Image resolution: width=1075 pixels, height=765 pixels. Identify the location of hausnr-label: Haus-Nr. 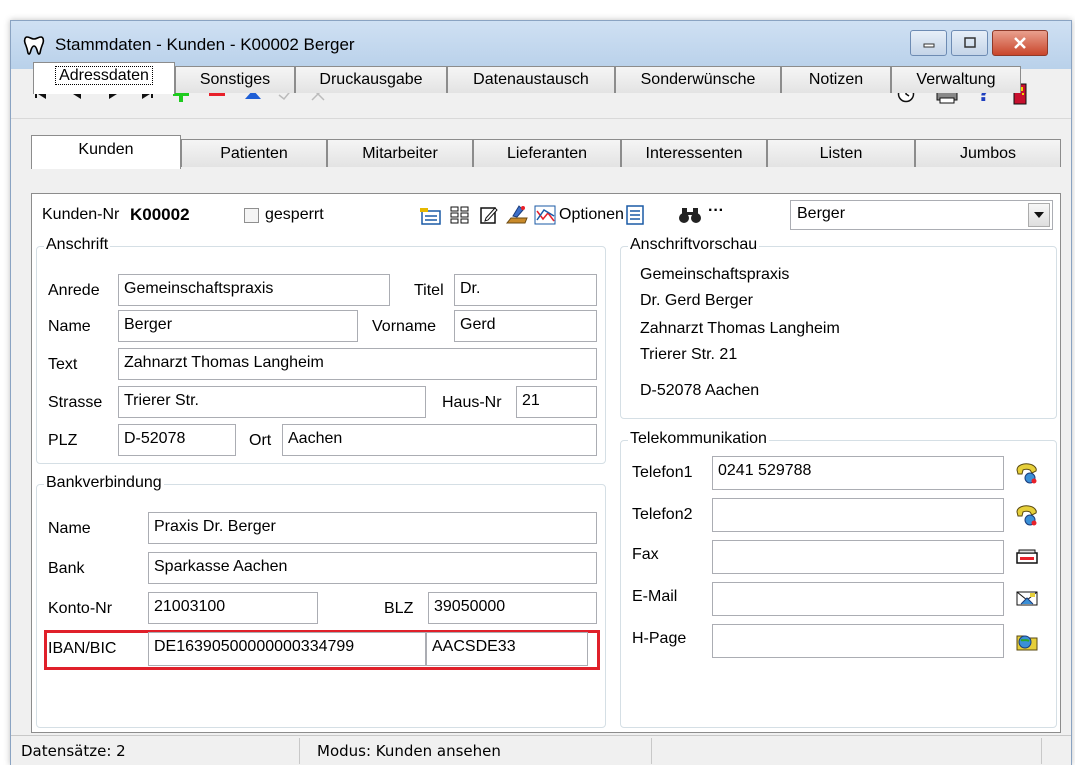
(472, 402).